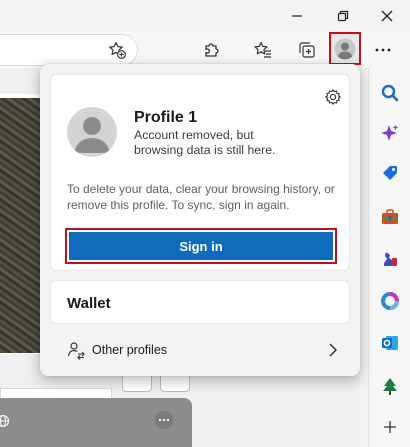 Image resolution: width=410 pixels, height=447 pixels. I want to click on outlook-icon, so click(390, 343).